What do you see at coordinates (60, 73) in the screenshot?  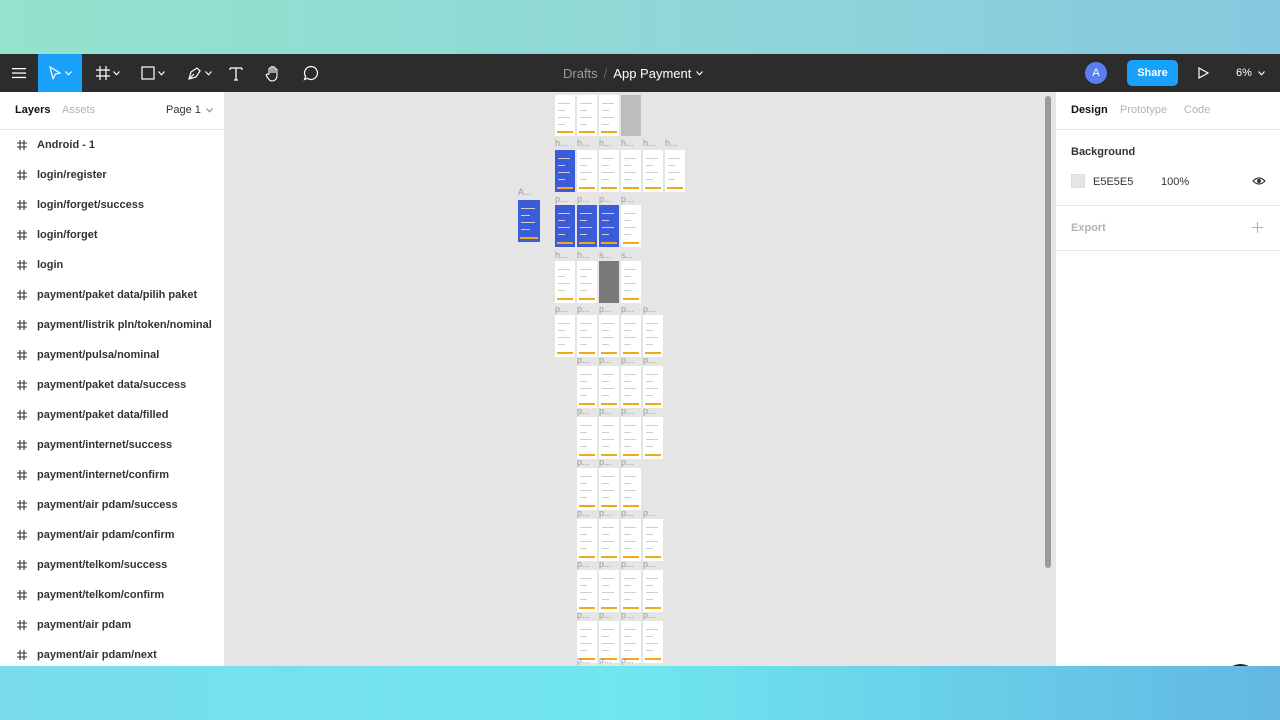 I see `move-tool-button` at bounding box center [60, 73].